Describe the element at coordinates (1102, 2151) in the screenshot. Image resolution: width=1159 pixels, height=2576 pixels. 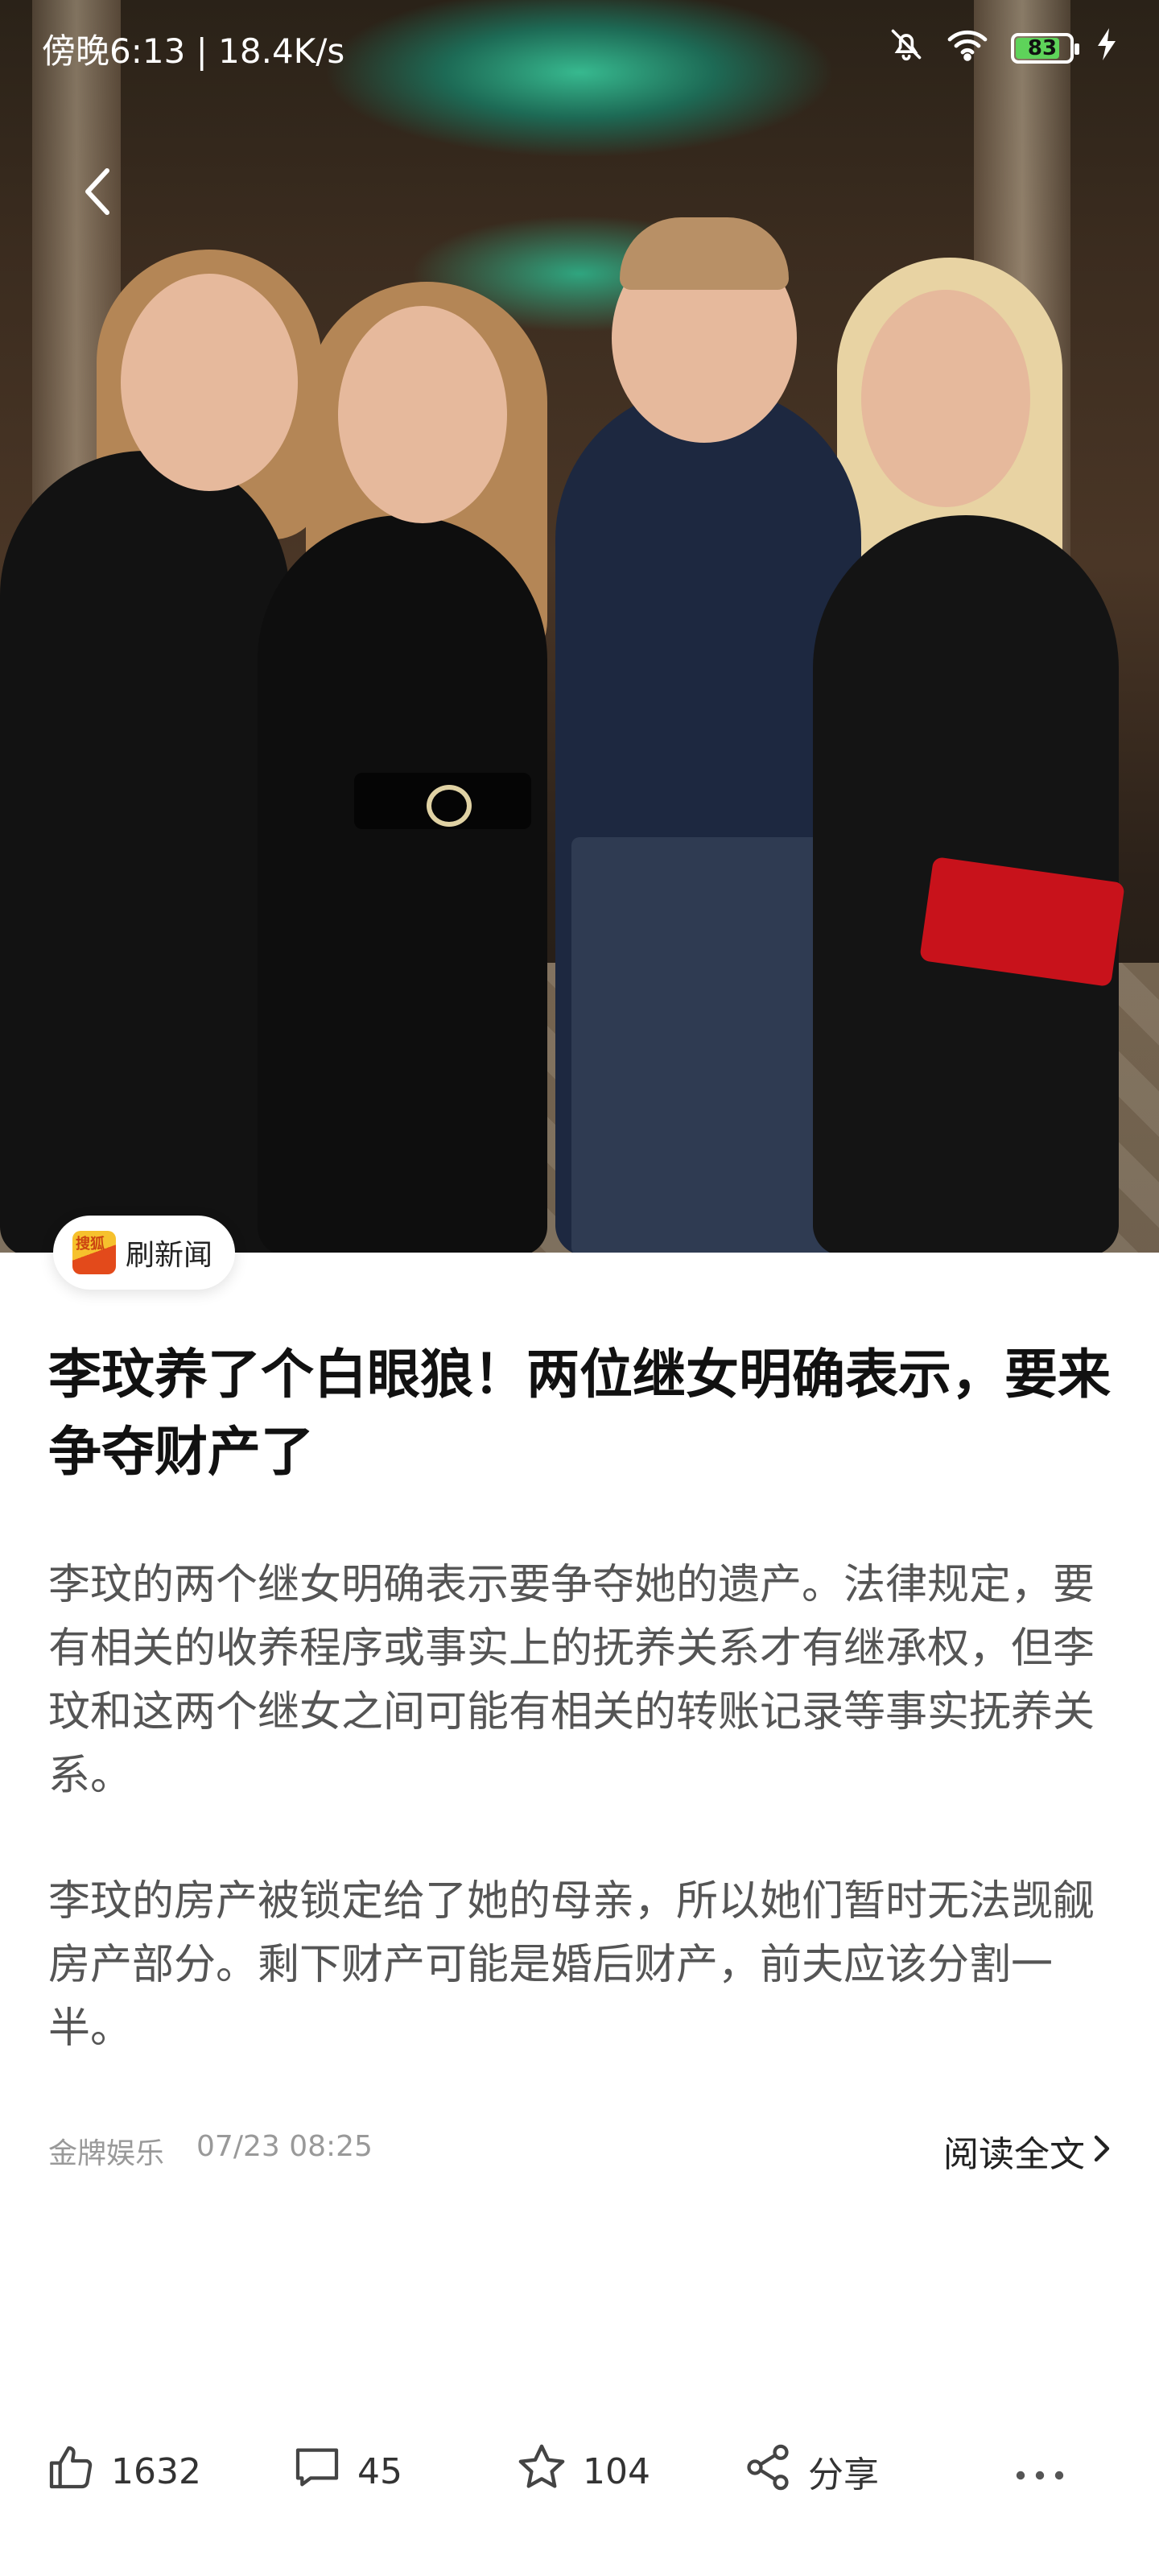
I see `chevron-right-icon` at that location.